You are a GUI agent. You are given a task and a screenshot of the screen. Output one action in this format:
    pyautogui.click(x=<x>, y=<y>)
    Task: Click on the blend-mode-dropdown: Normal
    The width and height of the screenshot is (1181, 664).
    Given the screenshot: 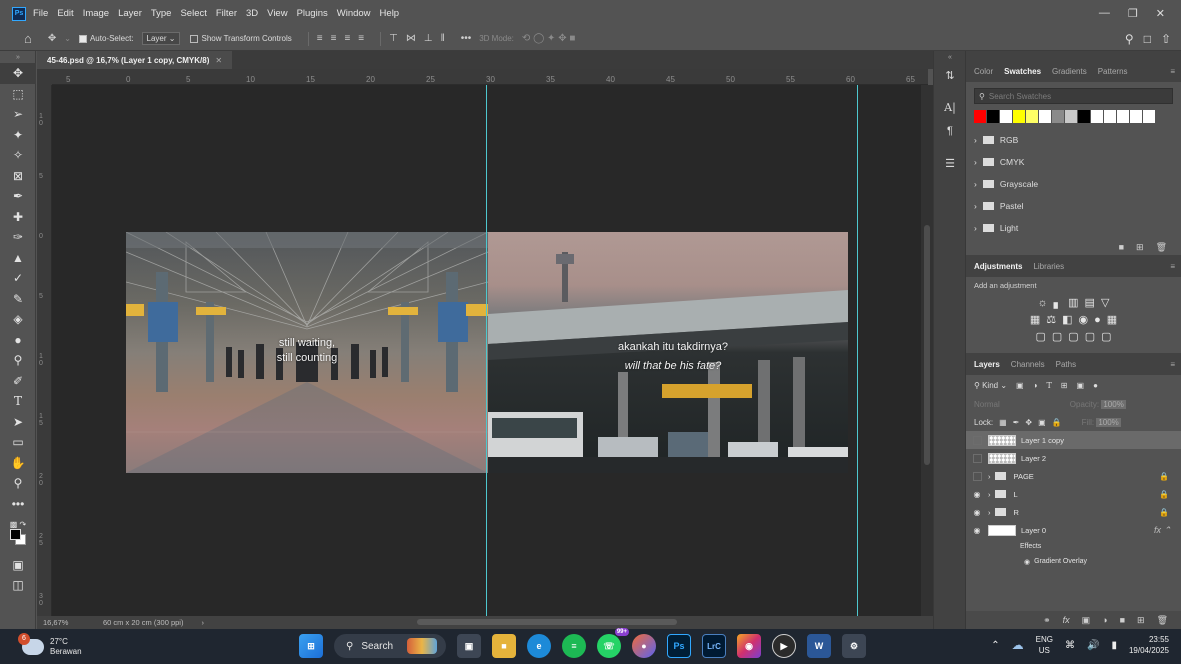 What is the action you would take?
    pyautogui.click(x=987, y=404)
    